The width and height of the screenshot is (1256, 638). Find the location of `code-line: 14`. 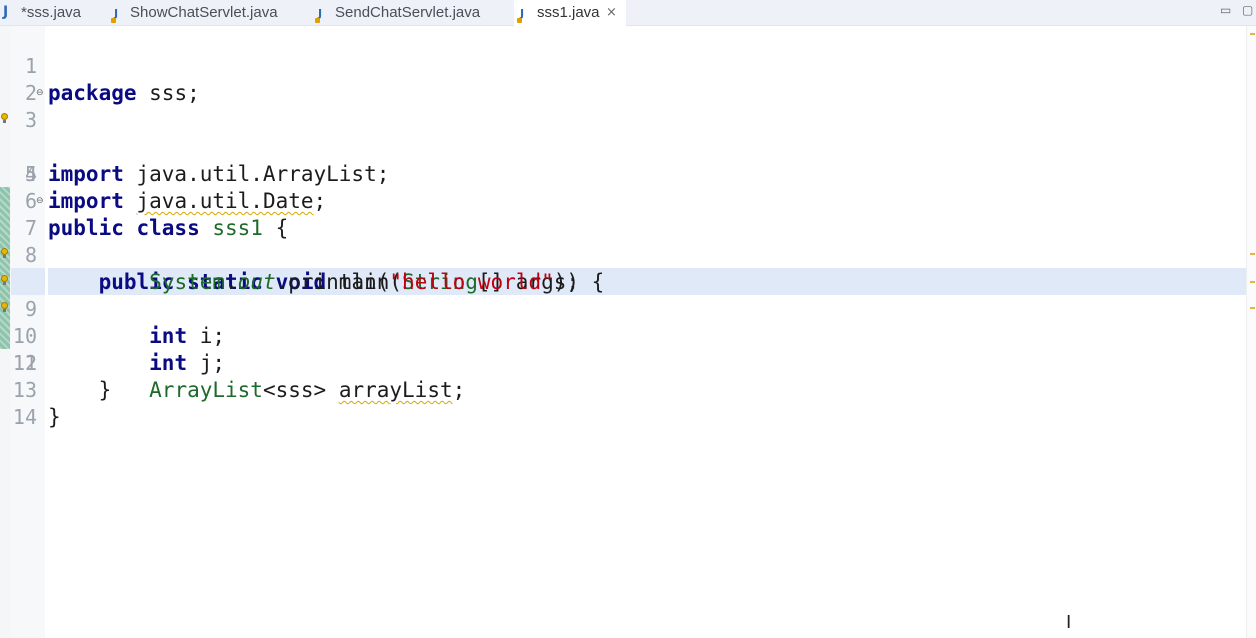

code-line: 14 is located at coordinates (623, 403).